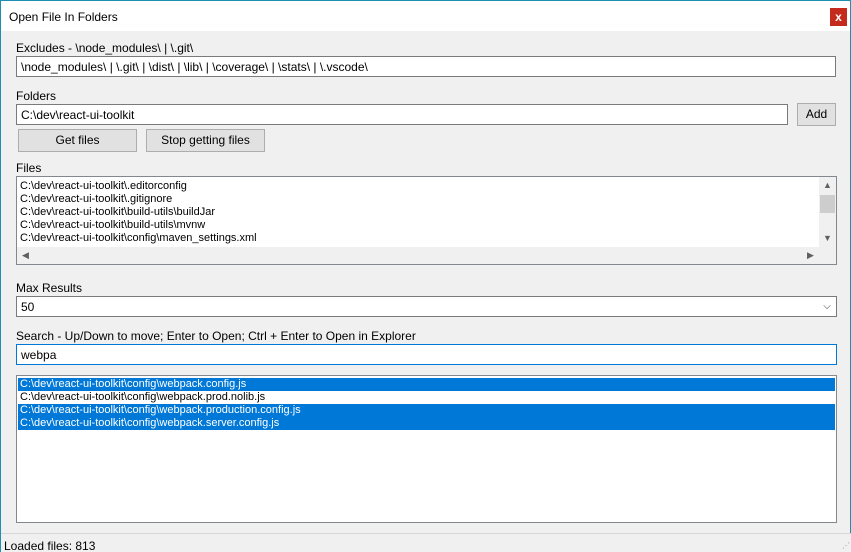  I want to click on search-input: webpa, so click(426, 354).